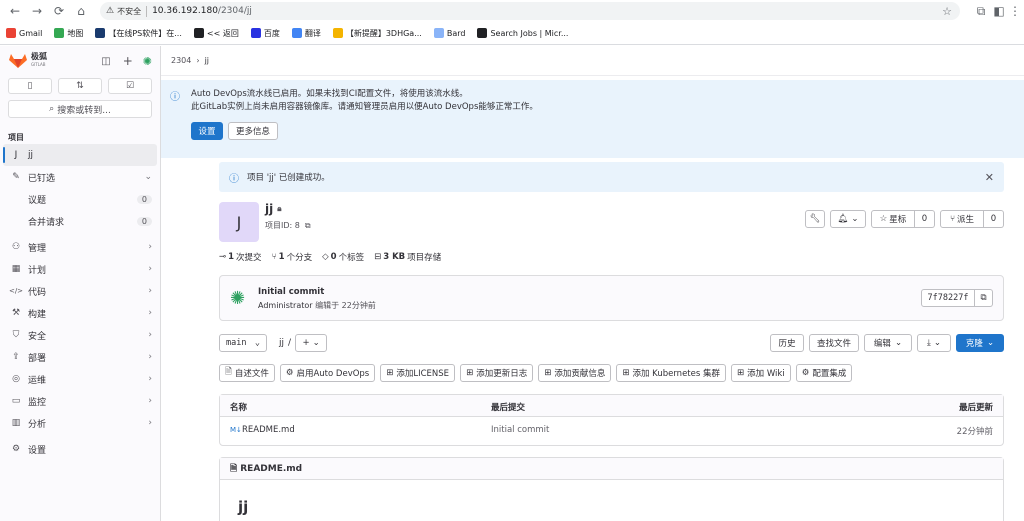  What do you see at coordinates (351, 258) in the screenshot?
I see `tags-label: 个标签` at bounding box center [351, 258].